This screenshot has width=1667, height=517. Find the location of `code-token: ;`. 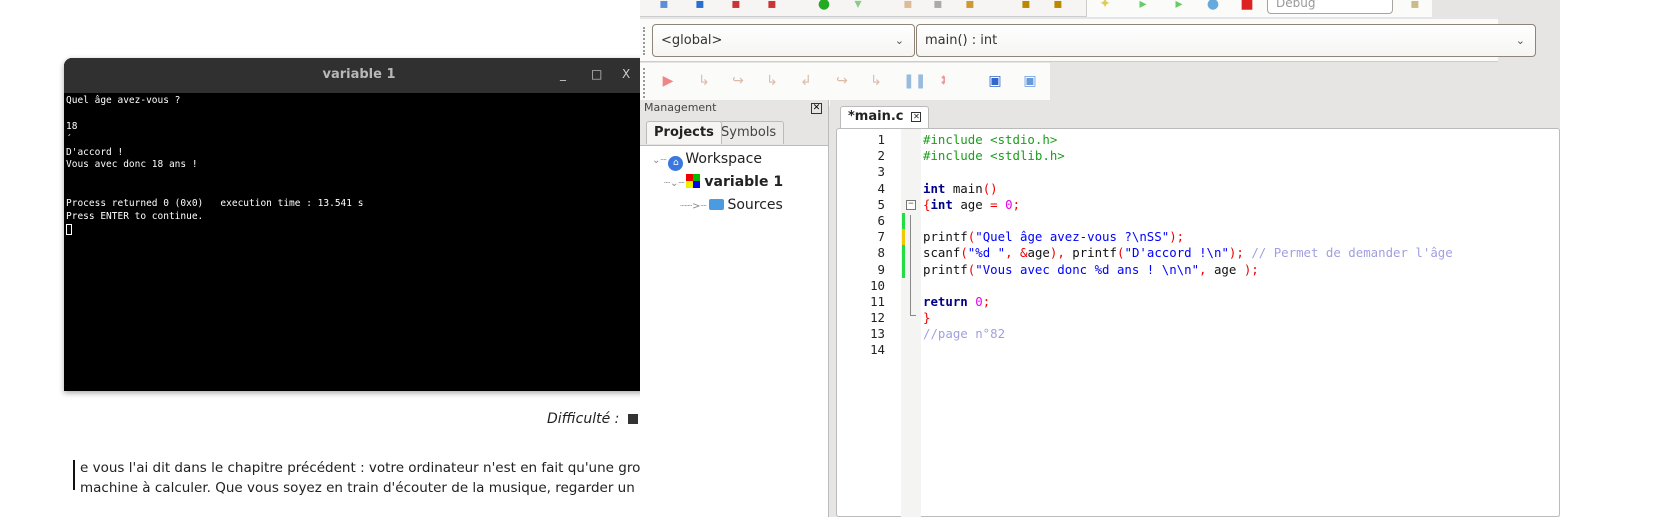

code-token: ; is located at coordinates (986, 301).